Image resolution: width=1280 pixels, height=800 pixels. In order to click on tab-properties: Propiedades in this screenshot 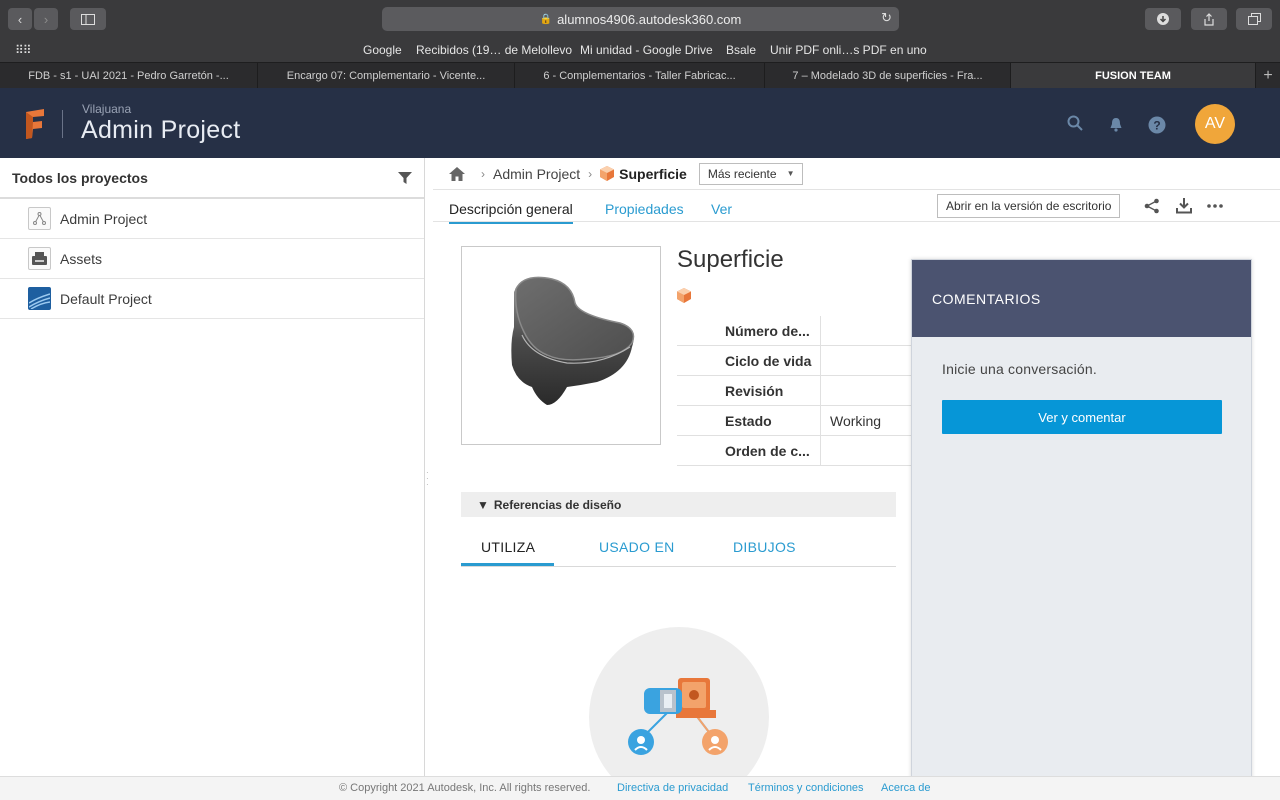, I will do `click(644, 209)`.